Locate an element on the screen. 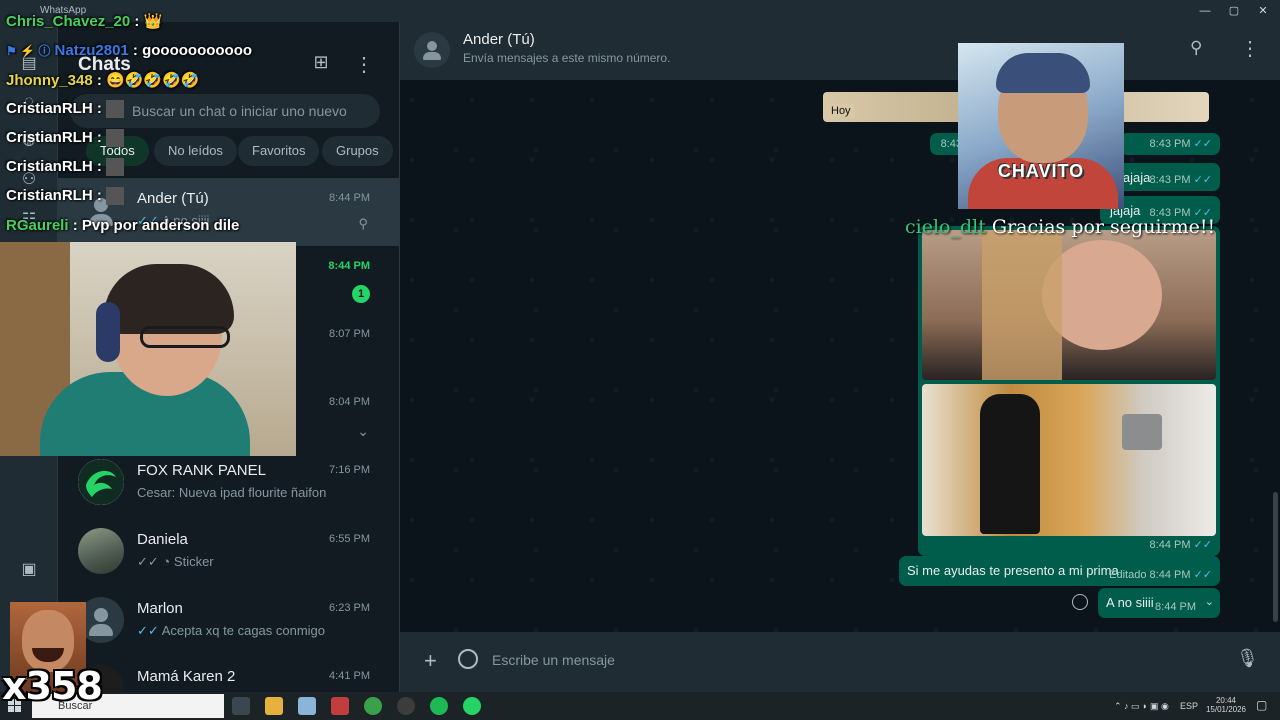 Image resolution: width=1280 pixels, height=720 pixels. search-icon: ⚲ is located at coordinates (1196, 48).